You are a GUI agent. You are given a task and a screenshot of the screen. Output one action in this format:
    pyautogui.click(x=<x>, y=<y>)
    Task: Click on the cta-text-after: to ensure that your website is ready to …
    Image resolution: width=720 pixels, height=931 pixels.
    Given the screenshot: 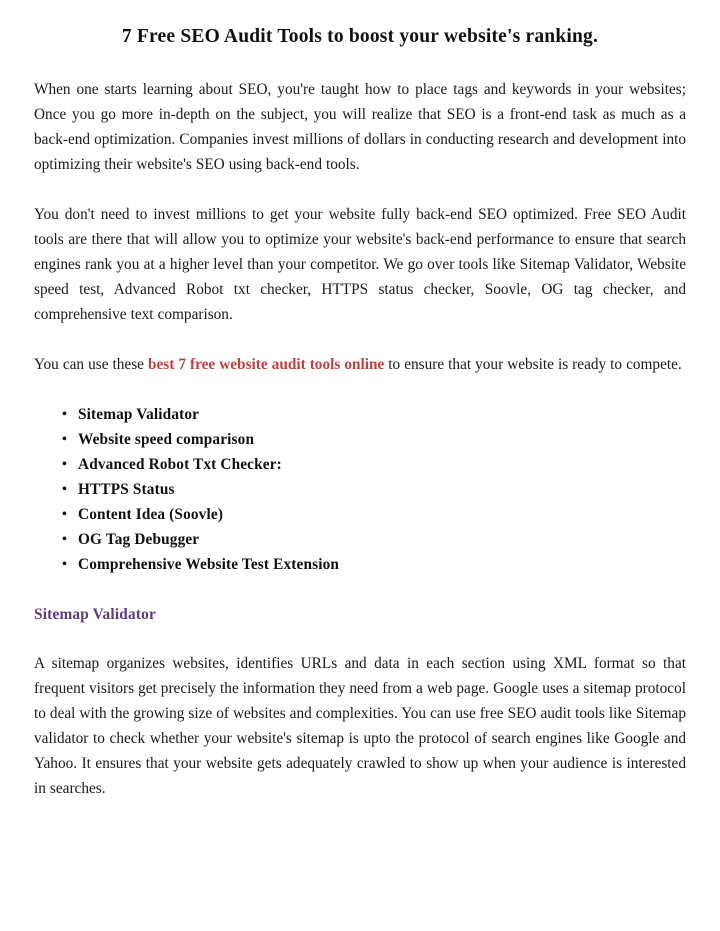 What is the action you would take?
    pyautogui.click(x=533, y=364)
    